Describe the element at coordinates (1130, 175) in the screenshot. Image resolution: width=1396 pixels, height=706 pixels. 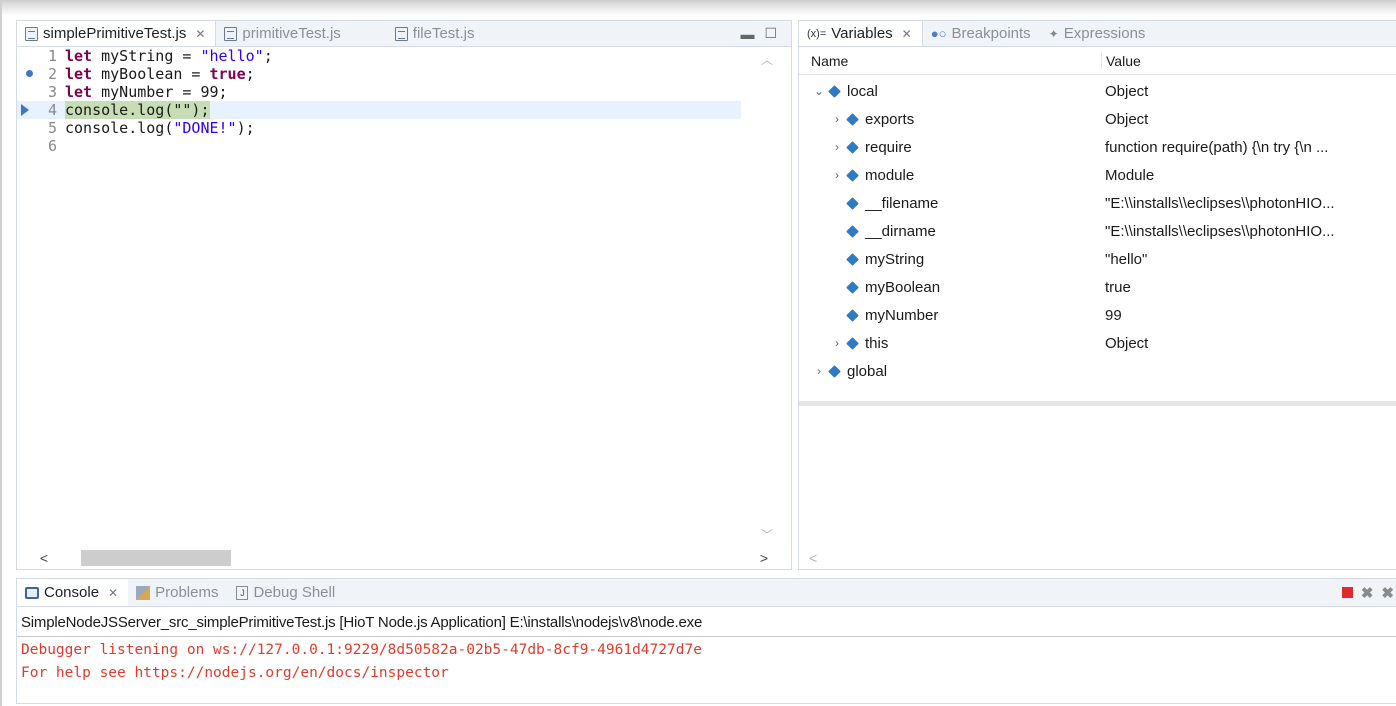
I see `variable-value: Module` at that location.